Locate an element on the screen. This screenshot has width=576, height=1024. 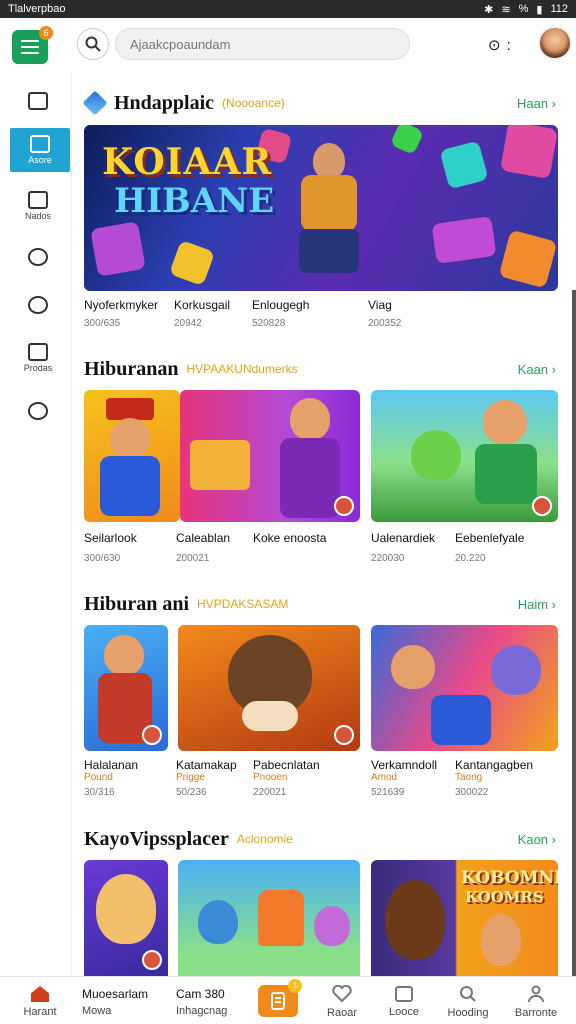
section-more-link: Kaan › is located at coordinates (537, 369).